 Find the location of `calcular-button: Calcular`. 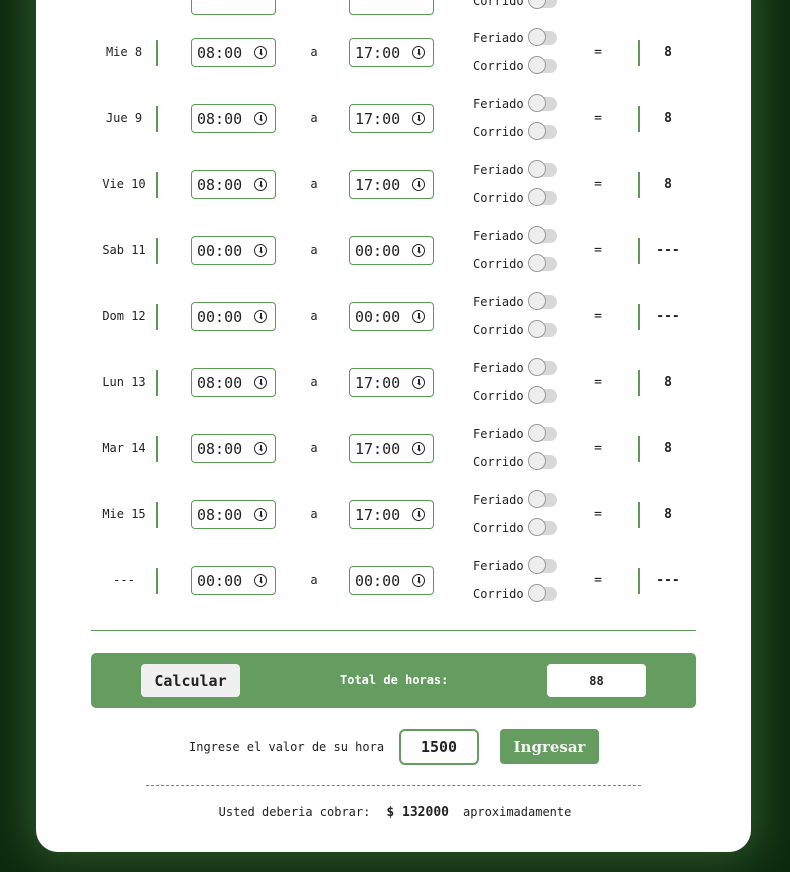

calcular-button: Calcular is located at coordinates (190, 680).